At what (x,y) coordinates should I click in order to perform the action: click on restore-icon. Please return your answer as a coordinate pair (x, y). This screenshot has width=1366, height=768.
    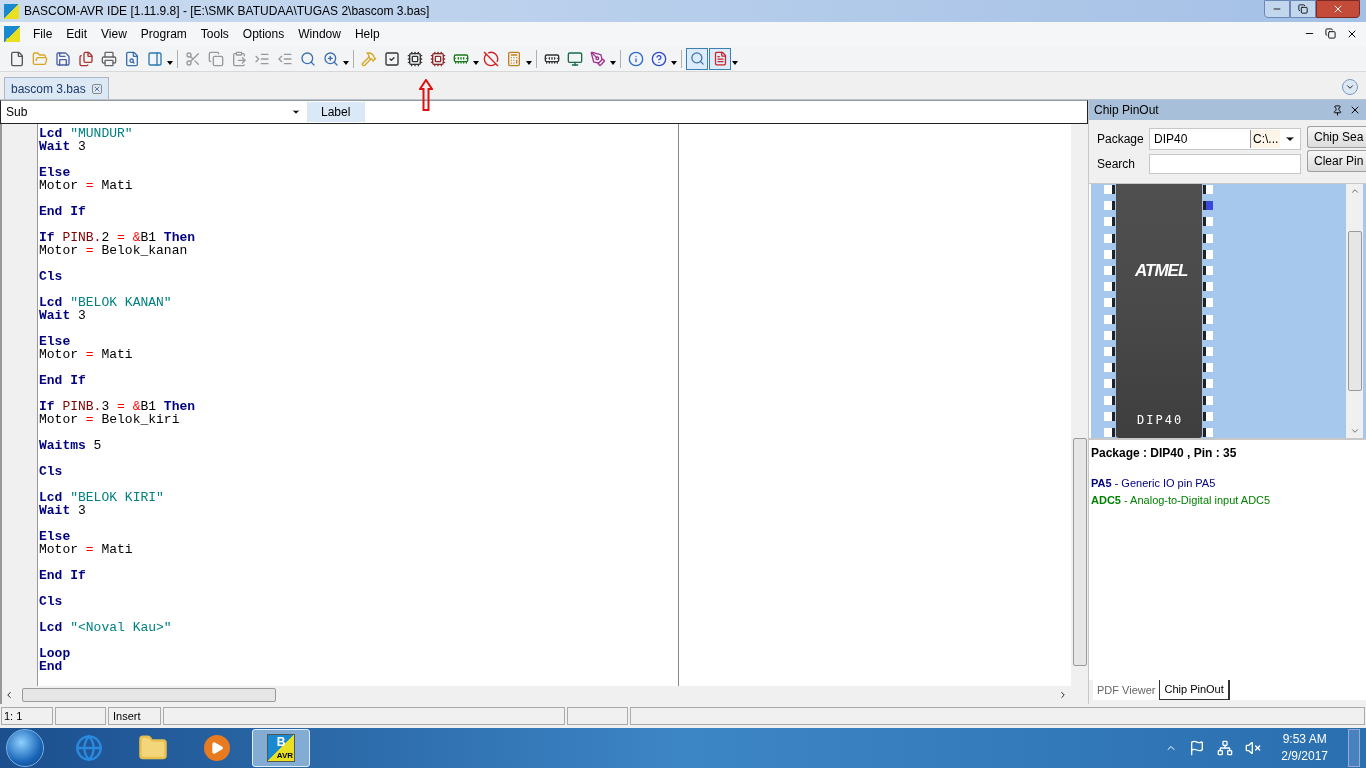
    Looking at the image, I should click on (1330, 33).